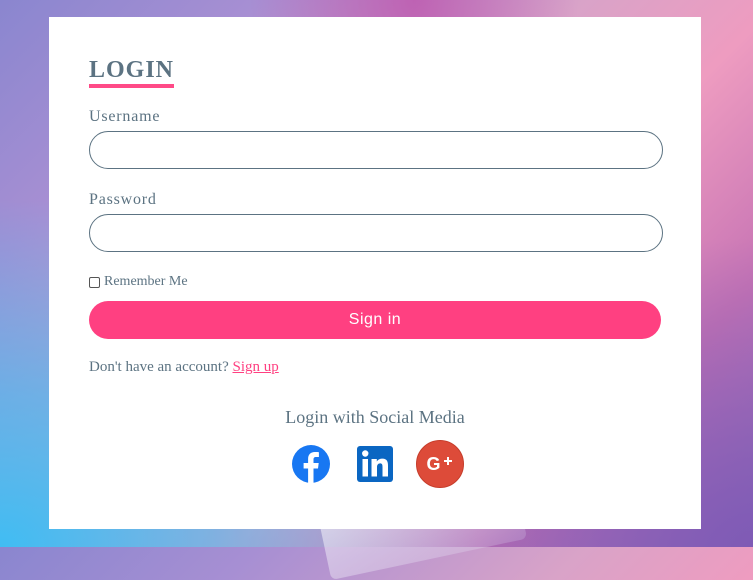  I want to click on linkedin-icon, so click(375, 464).